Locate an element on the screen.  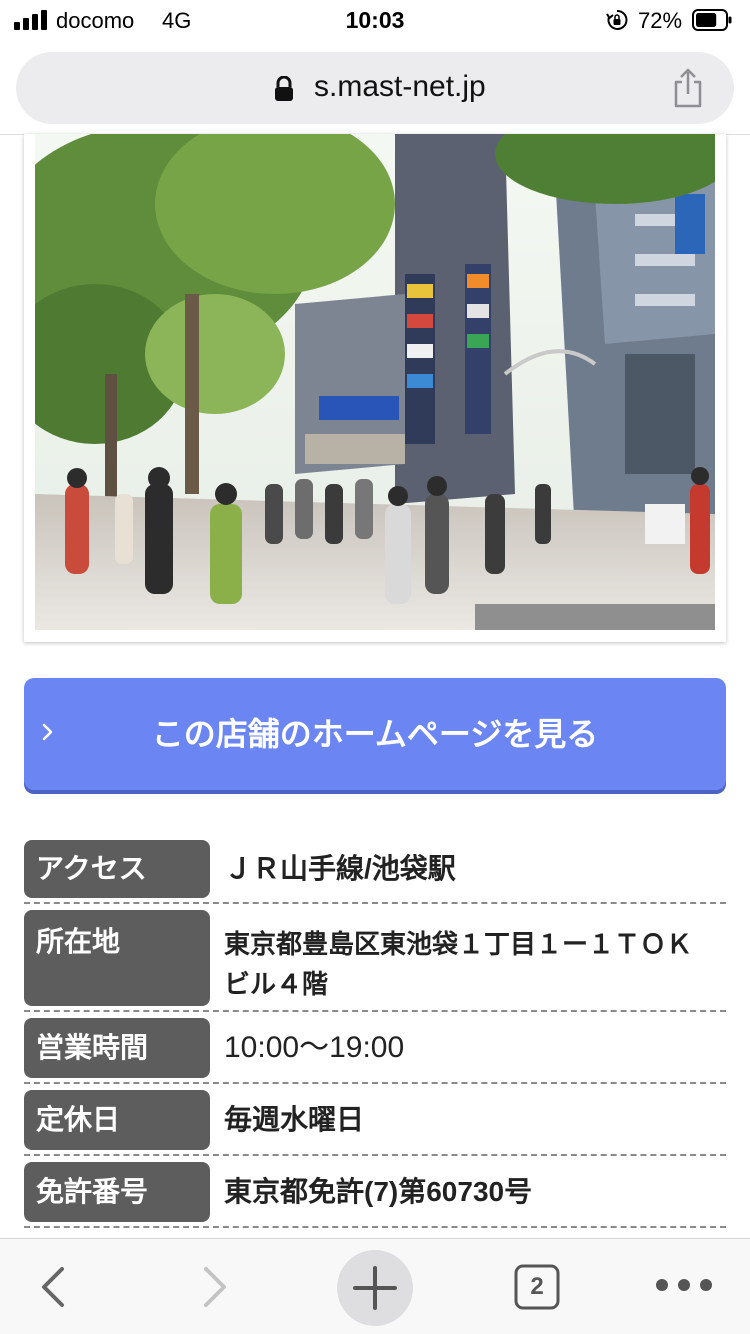
info-label: アクセス is located at coordinates (117, 869).